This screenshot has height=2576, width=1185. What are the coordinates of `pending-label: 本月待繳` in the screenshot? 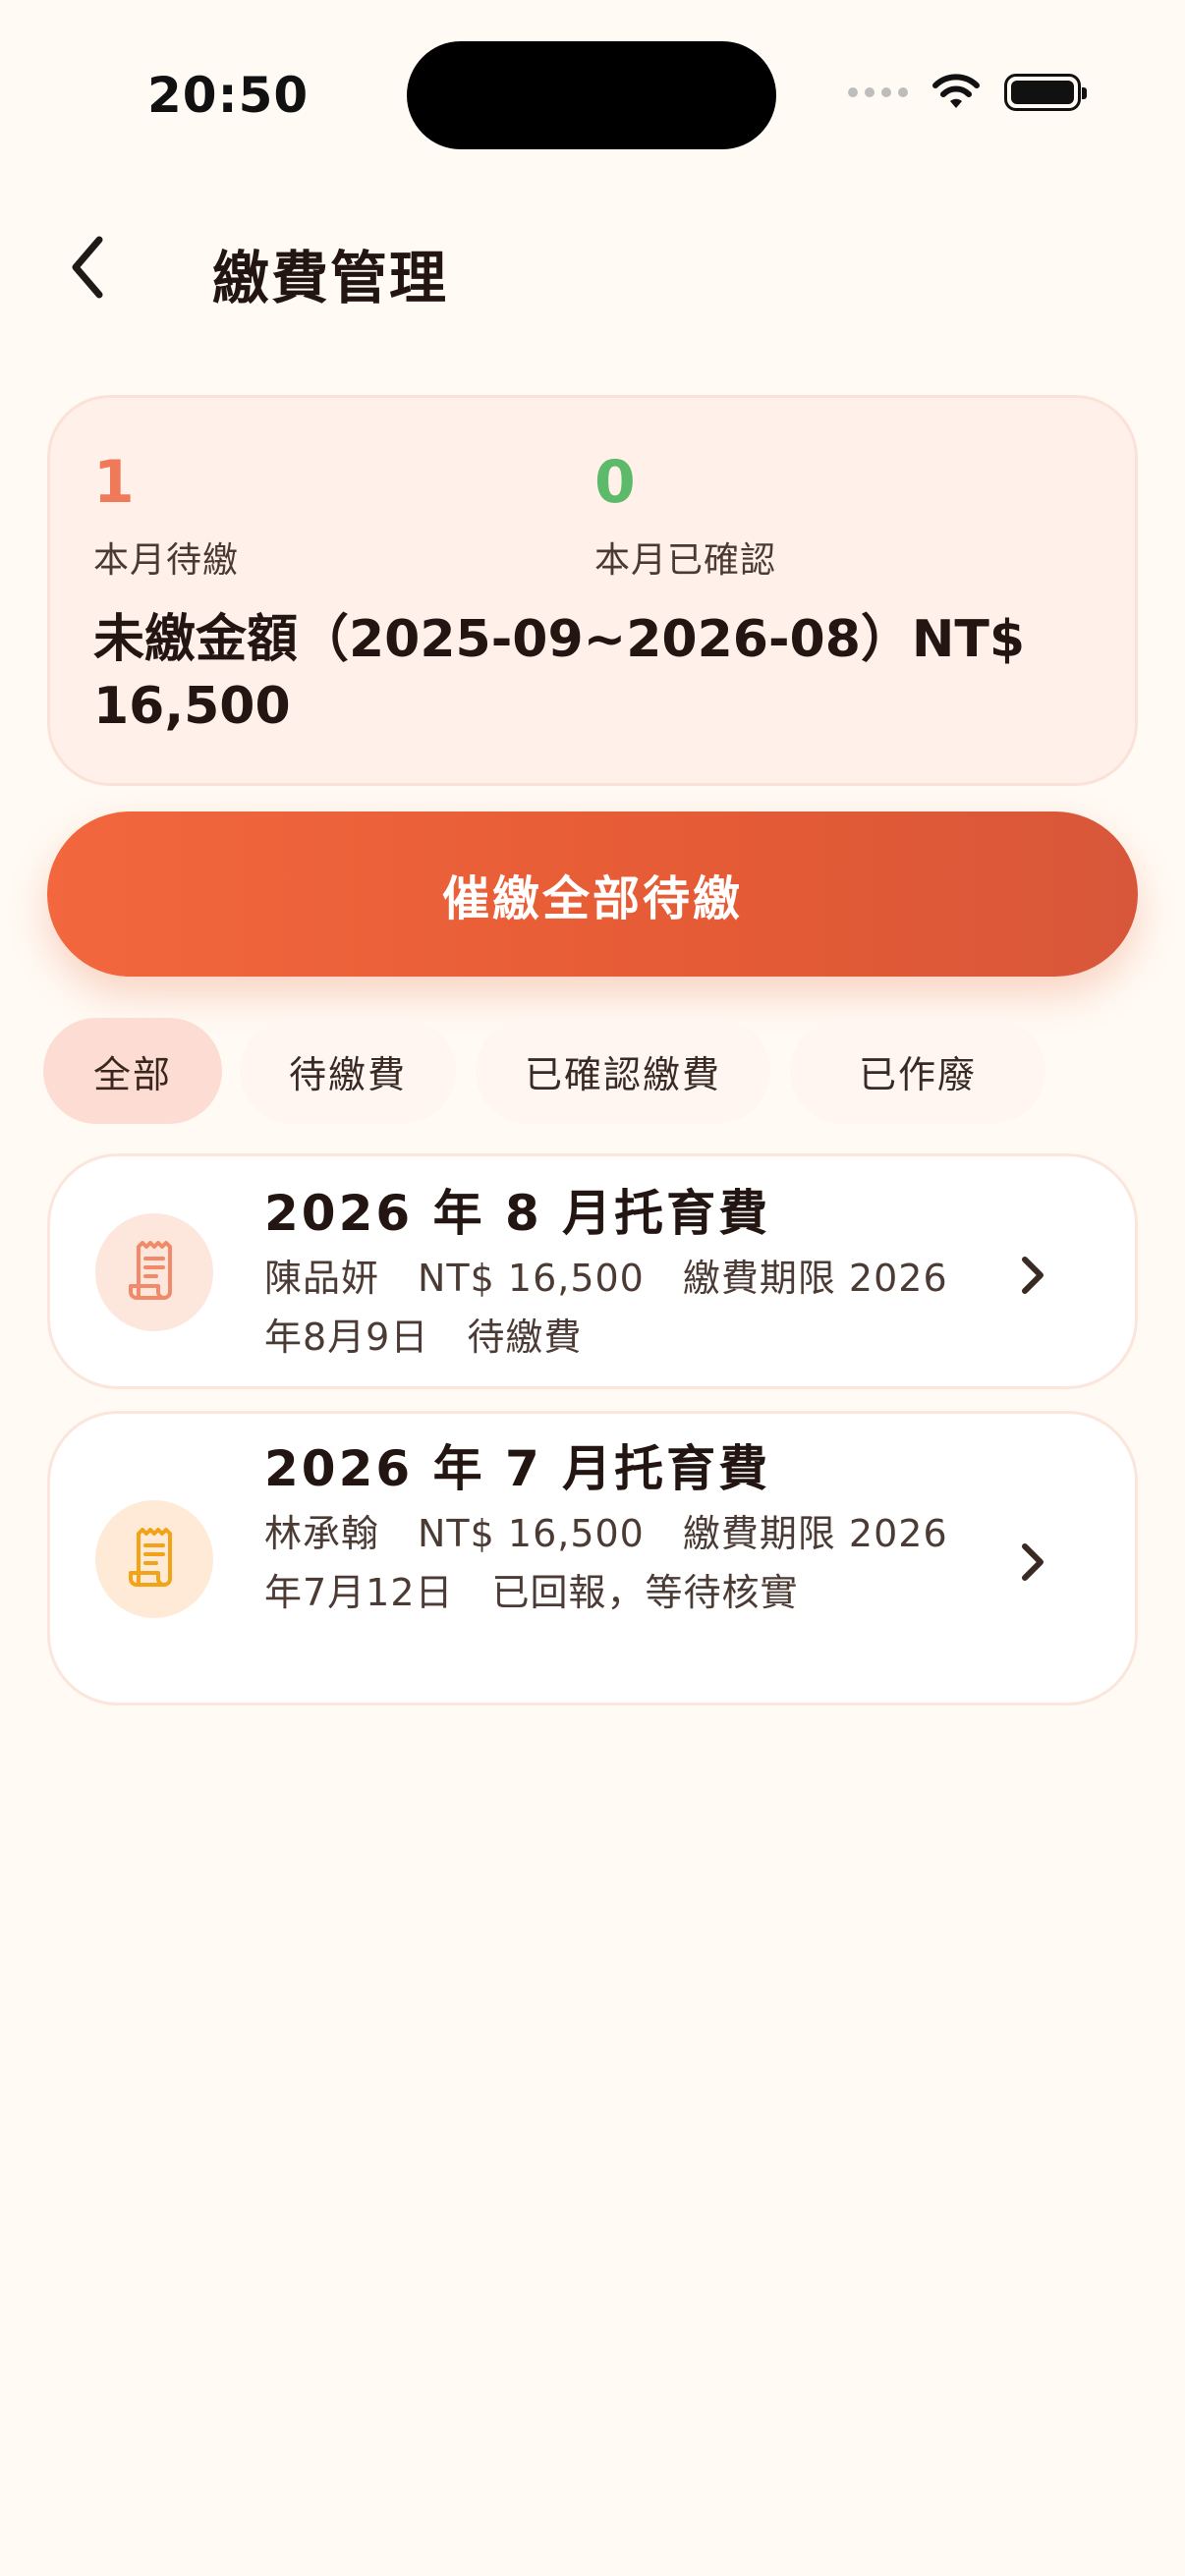 It's located at (167, 560).